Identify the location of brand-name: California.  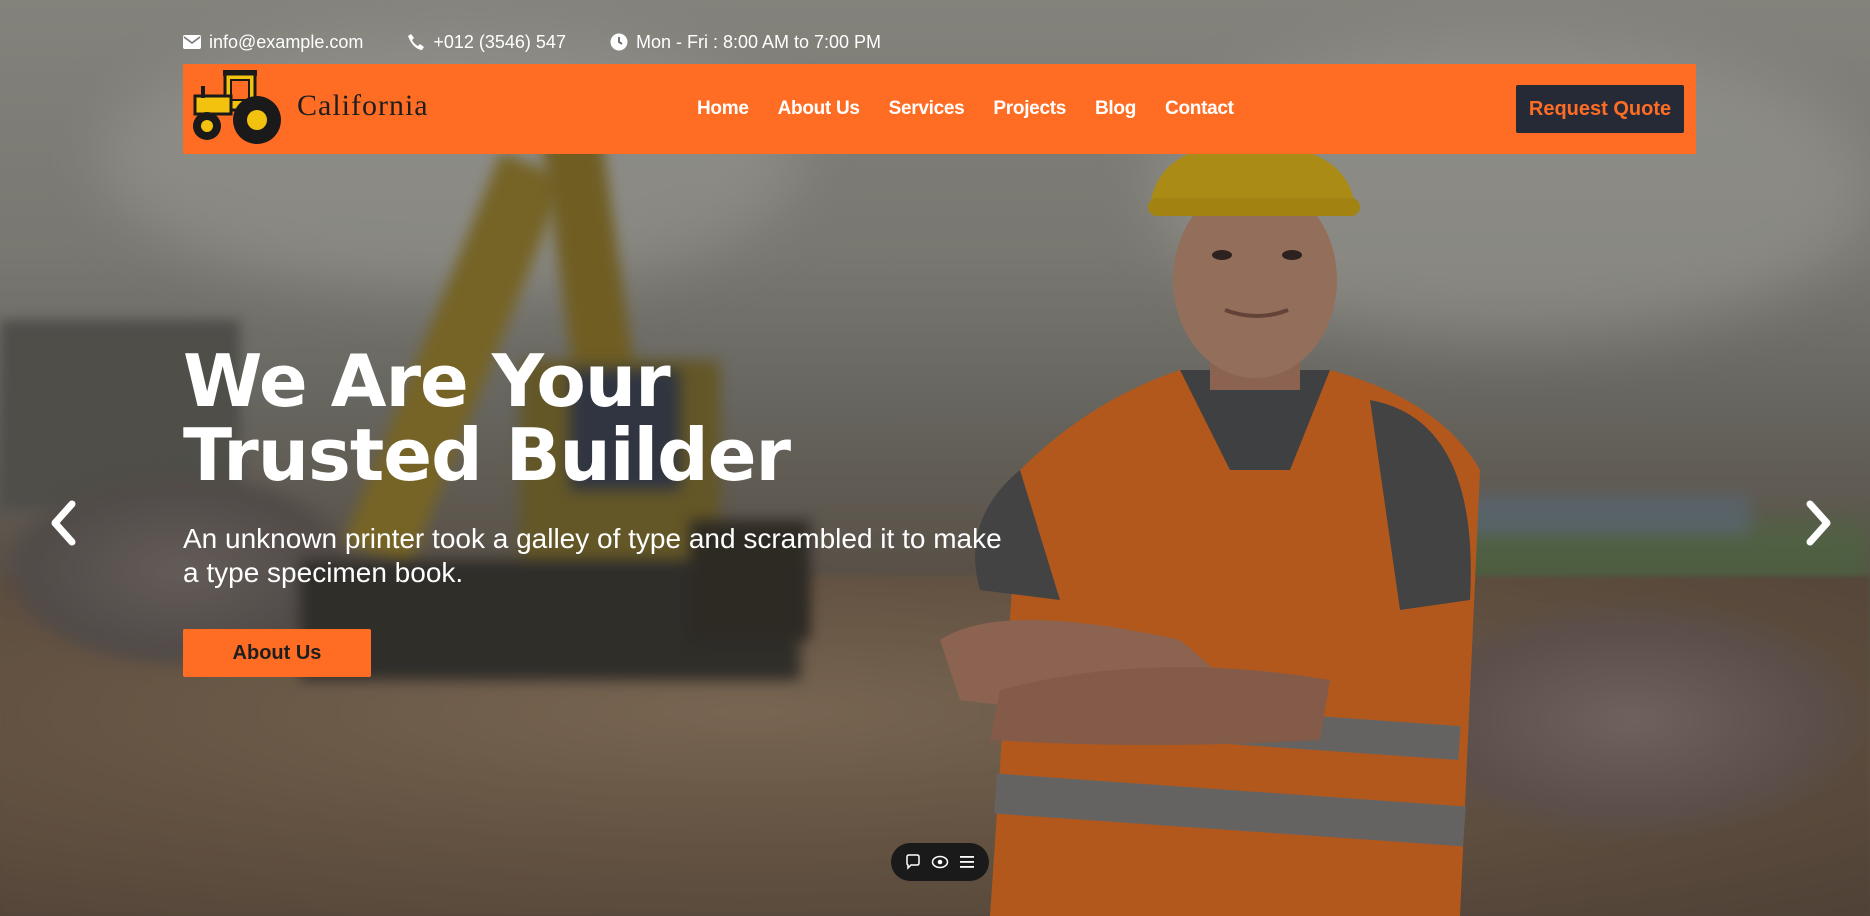
(363, 105).